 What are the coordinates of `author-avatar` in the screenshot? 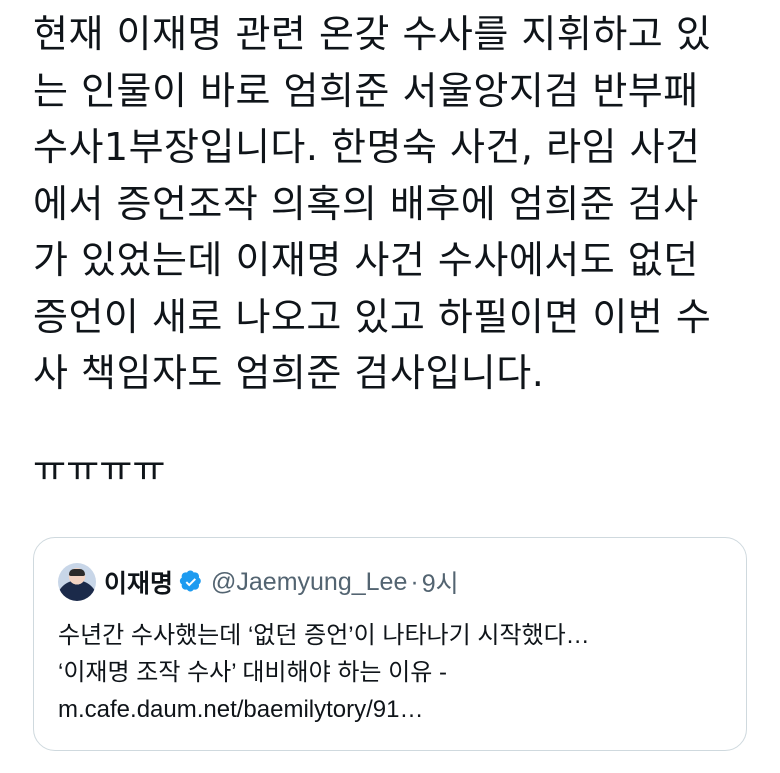 It's located at (77, 582).